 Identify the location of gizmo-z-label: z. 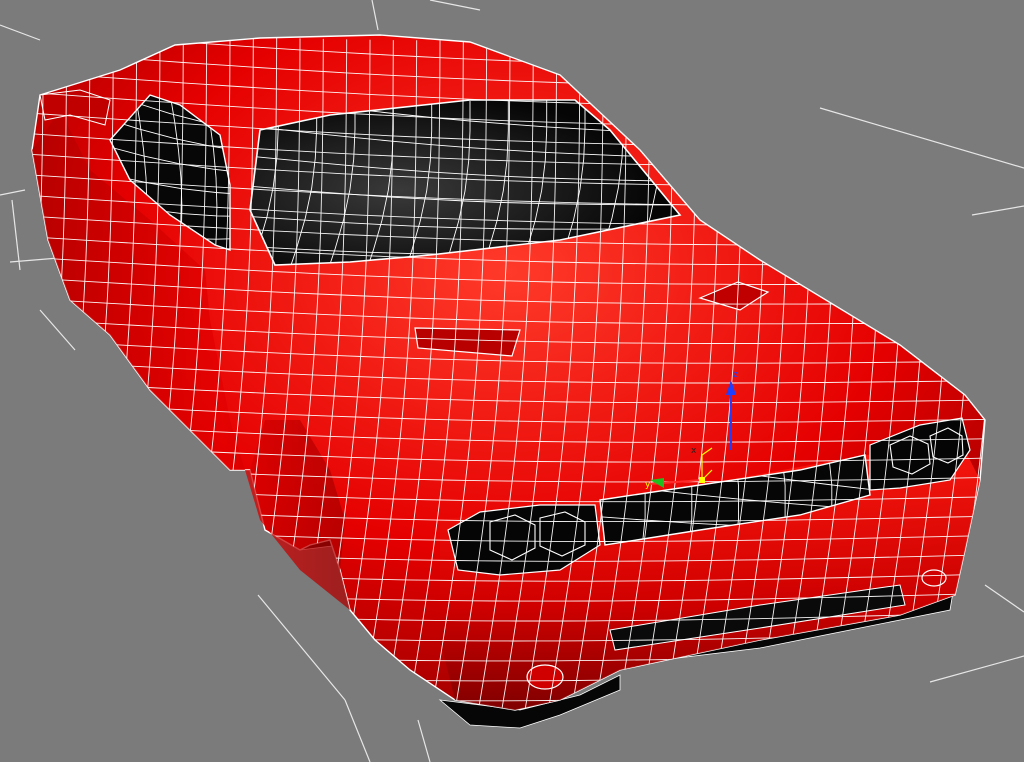
(735, 375).